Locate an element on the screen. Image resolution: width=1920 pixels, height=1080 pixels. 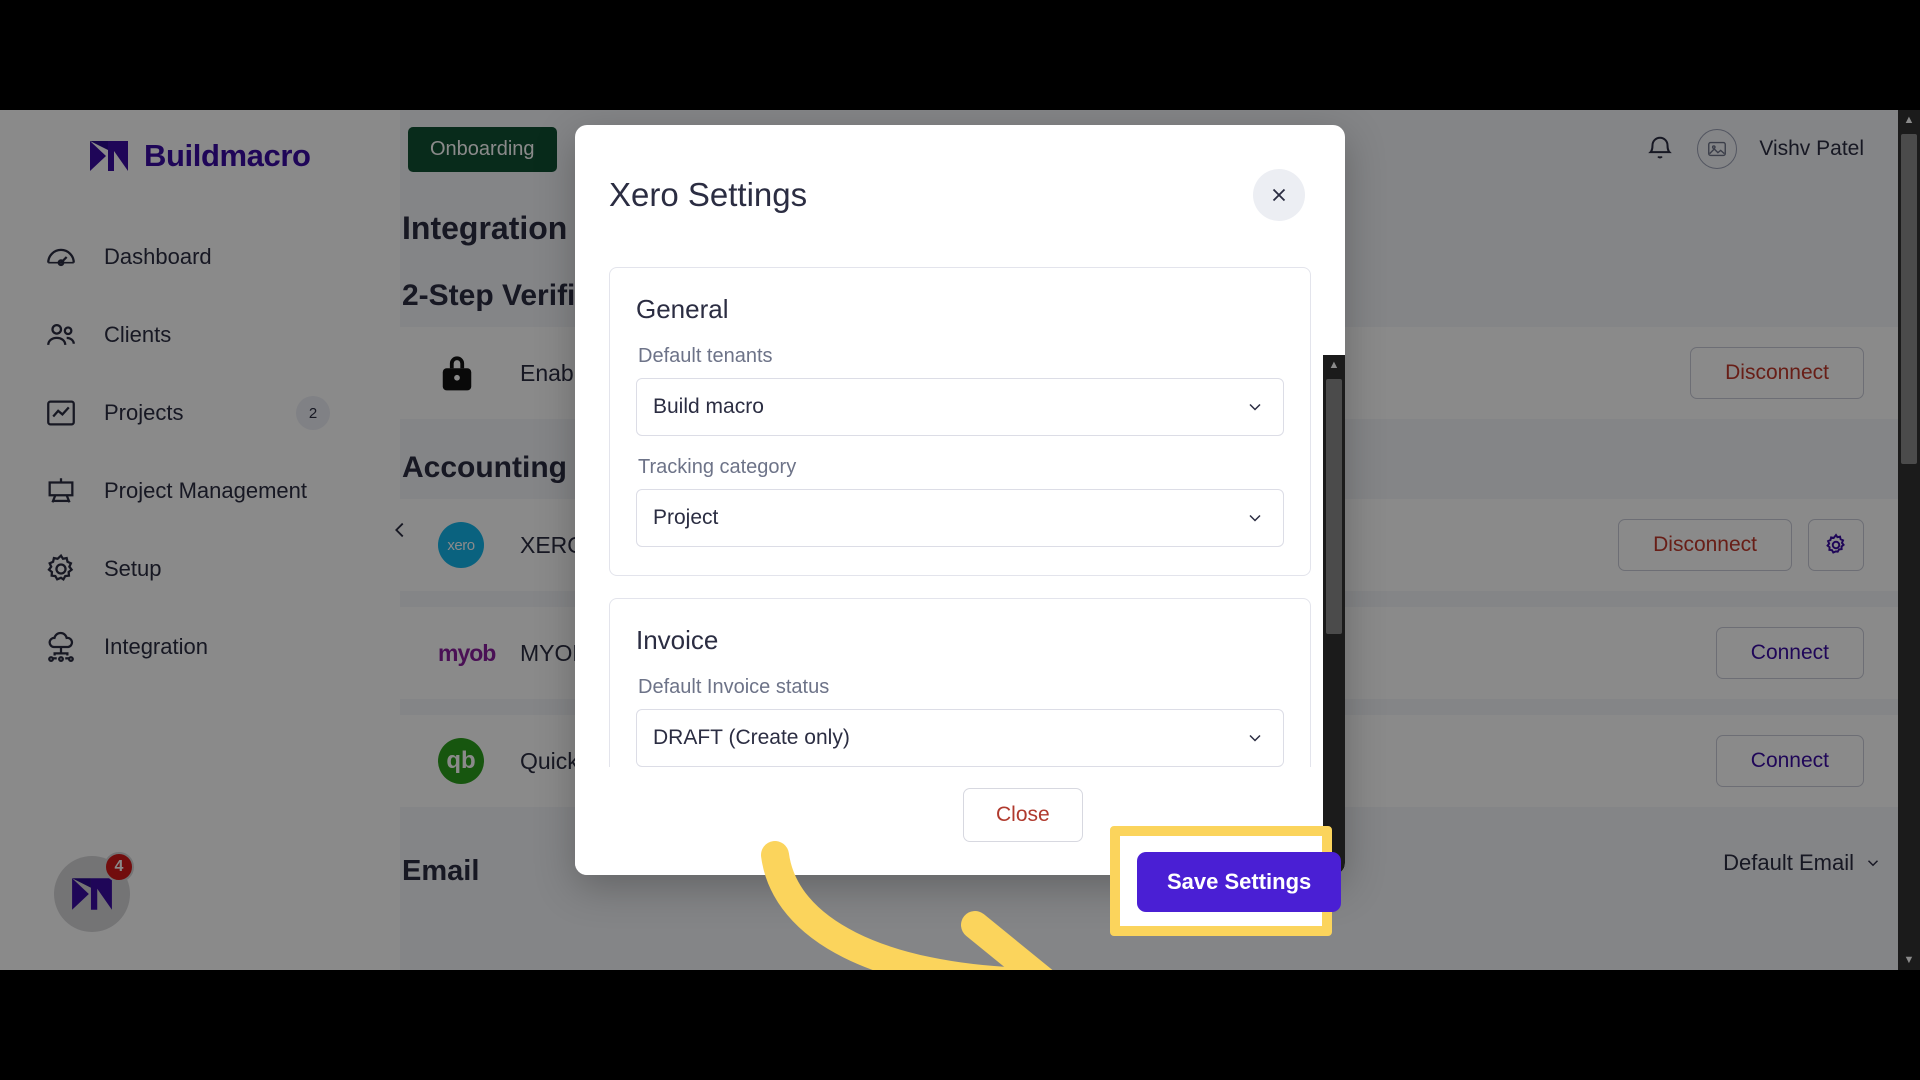
tracking-category-value: Project is located at coordinates (686, 517).